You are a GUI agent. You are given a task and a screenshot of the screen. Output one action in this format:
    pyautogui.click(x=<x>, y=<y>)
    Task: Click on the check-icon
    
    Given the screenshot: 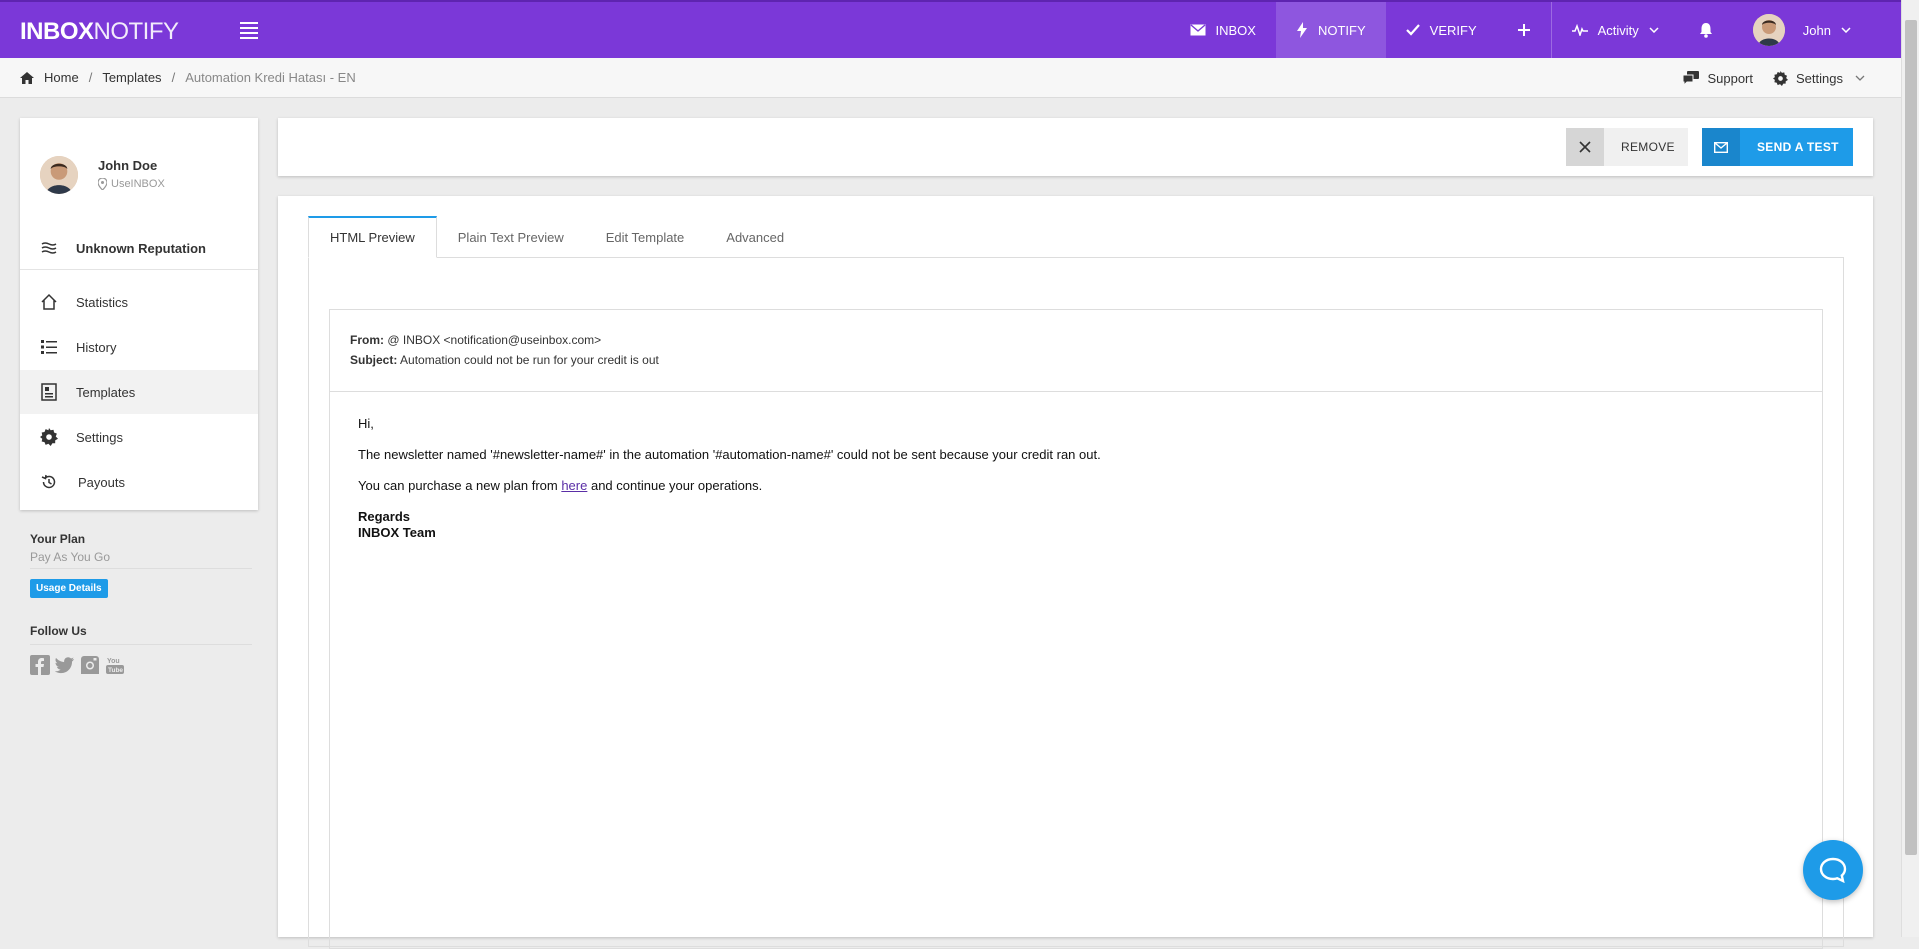 What is the action you would take?
    pyautogui.click(x=1412, y=30)
    